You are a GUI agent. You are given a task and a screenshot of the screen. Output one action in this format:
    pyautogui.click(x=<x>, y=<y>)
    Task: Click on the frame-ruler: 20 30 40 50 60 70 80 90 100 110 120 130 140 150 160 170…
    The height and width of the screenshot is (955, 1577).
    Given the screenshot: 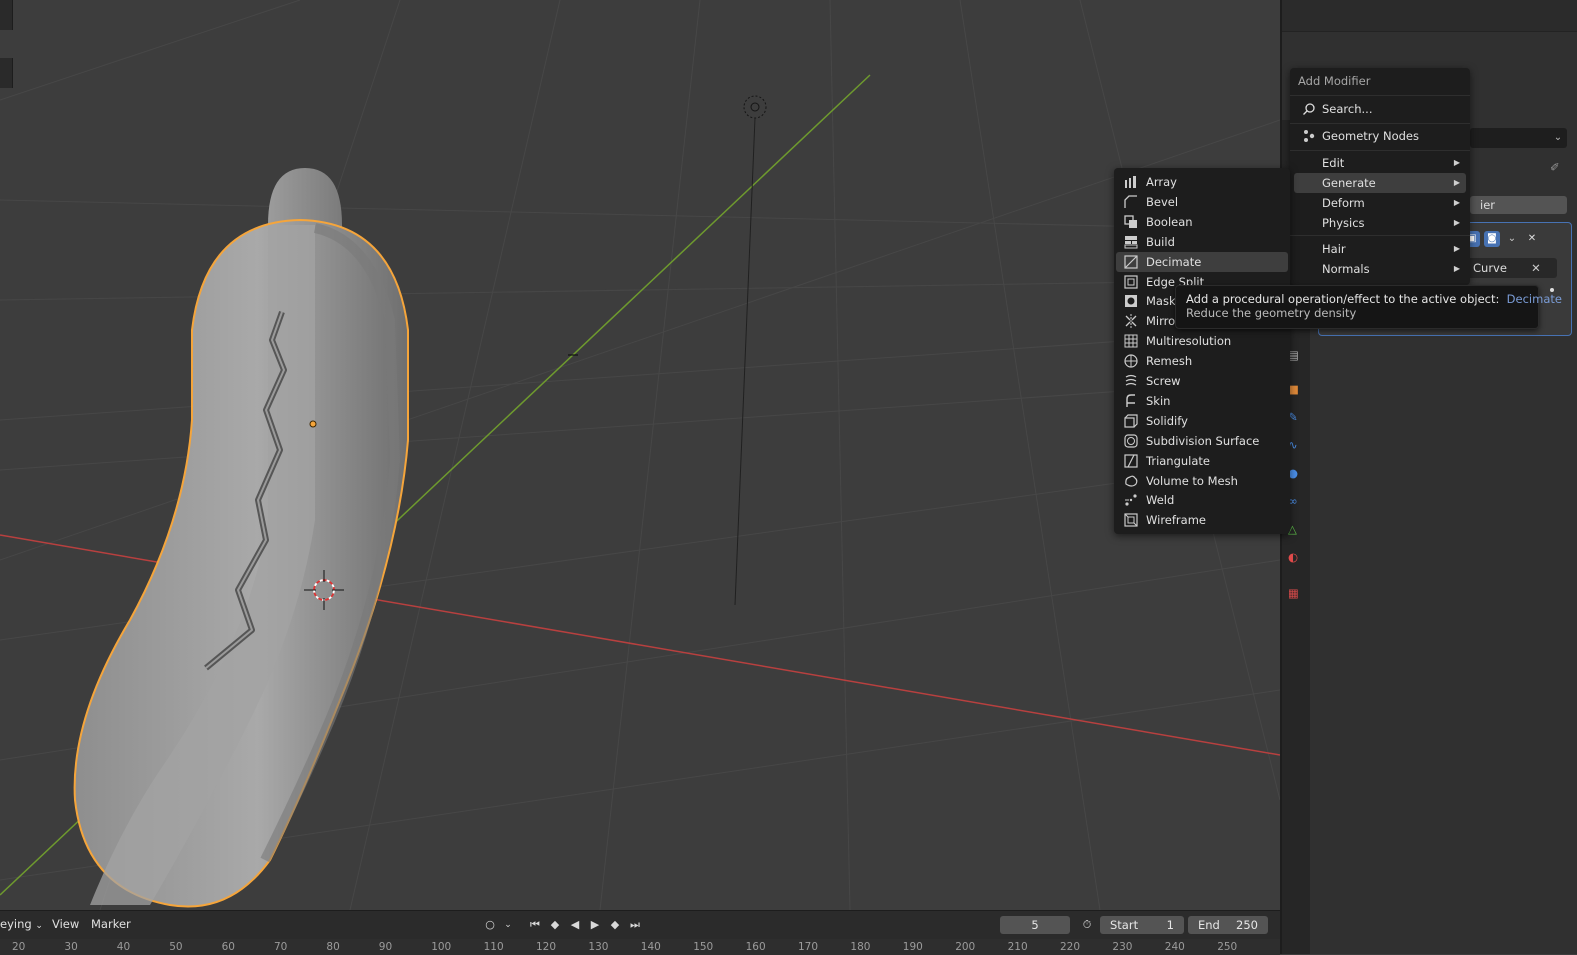 What is the action you would take?
    pyautogui.click(x=640, y=947)
    